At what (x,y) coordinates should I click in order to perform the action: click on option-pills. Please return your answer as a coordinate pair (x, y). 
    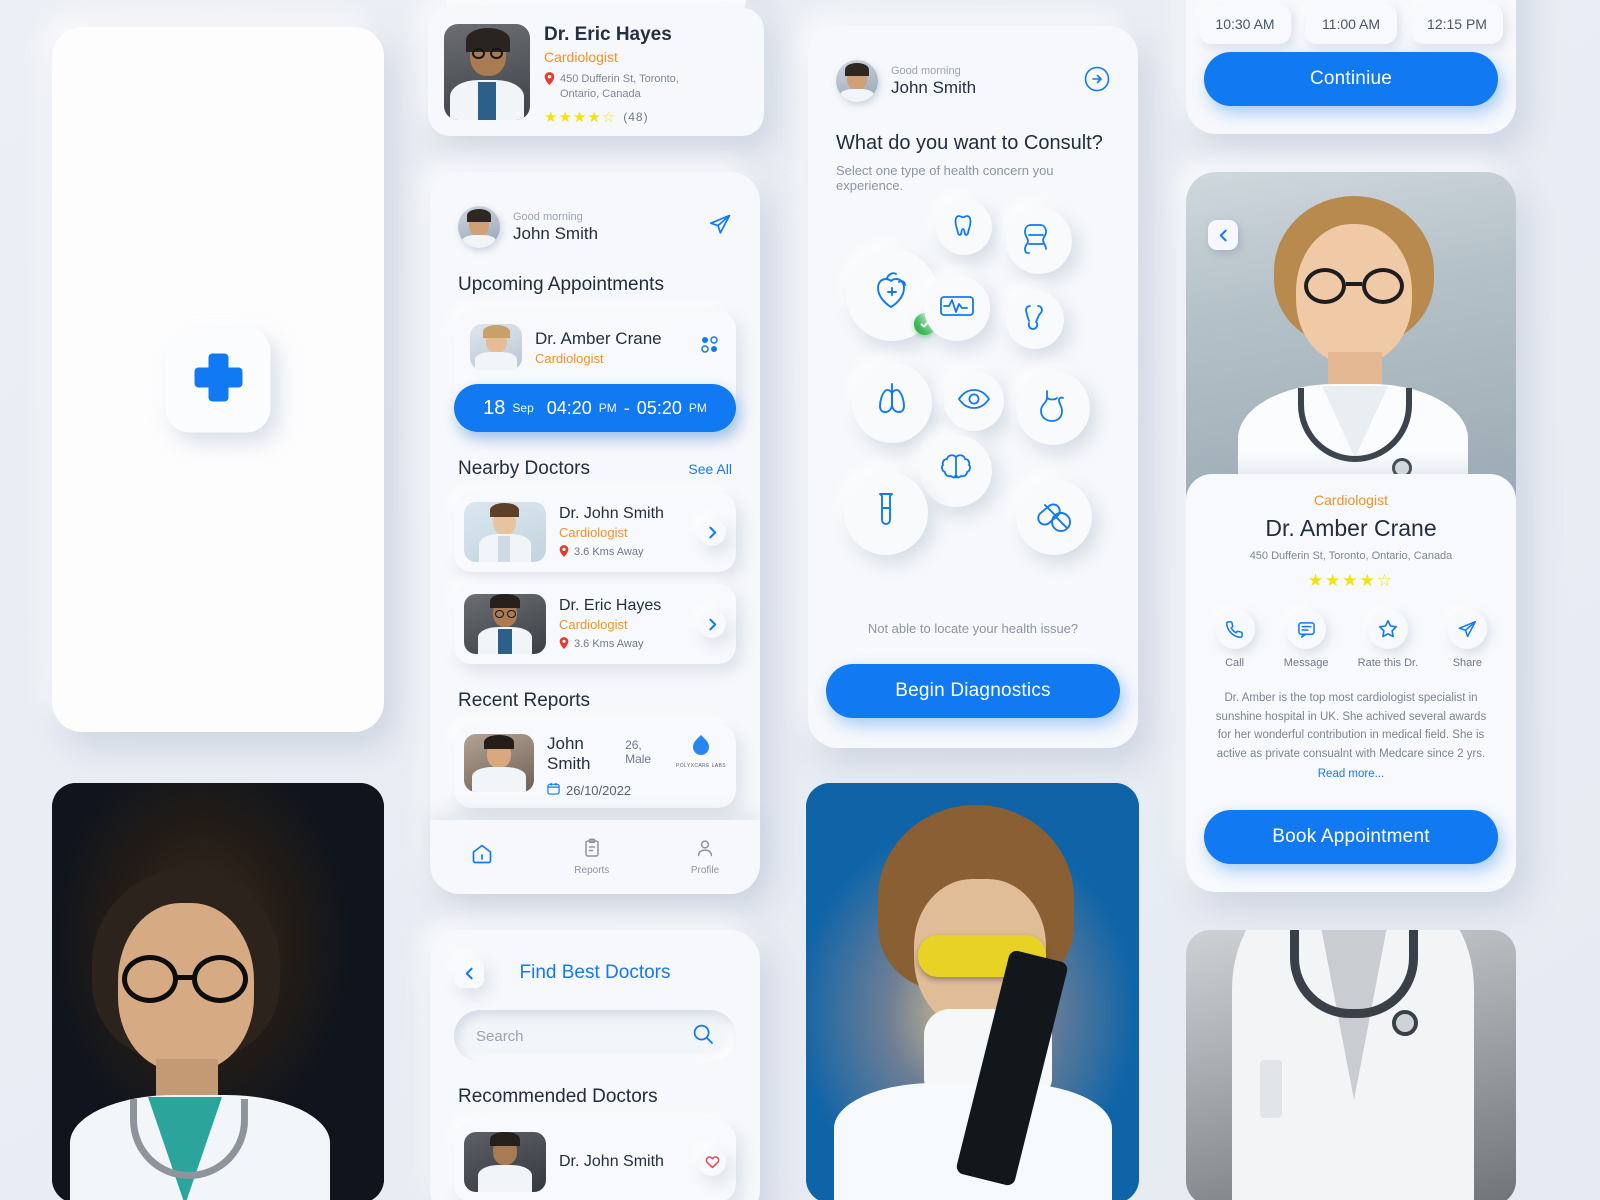
    Looking at the image, I should click on (1054, 517).